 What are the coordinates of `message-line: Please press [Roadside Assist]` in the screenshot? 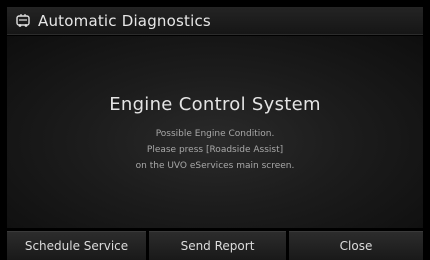 It's located at (215, 150).